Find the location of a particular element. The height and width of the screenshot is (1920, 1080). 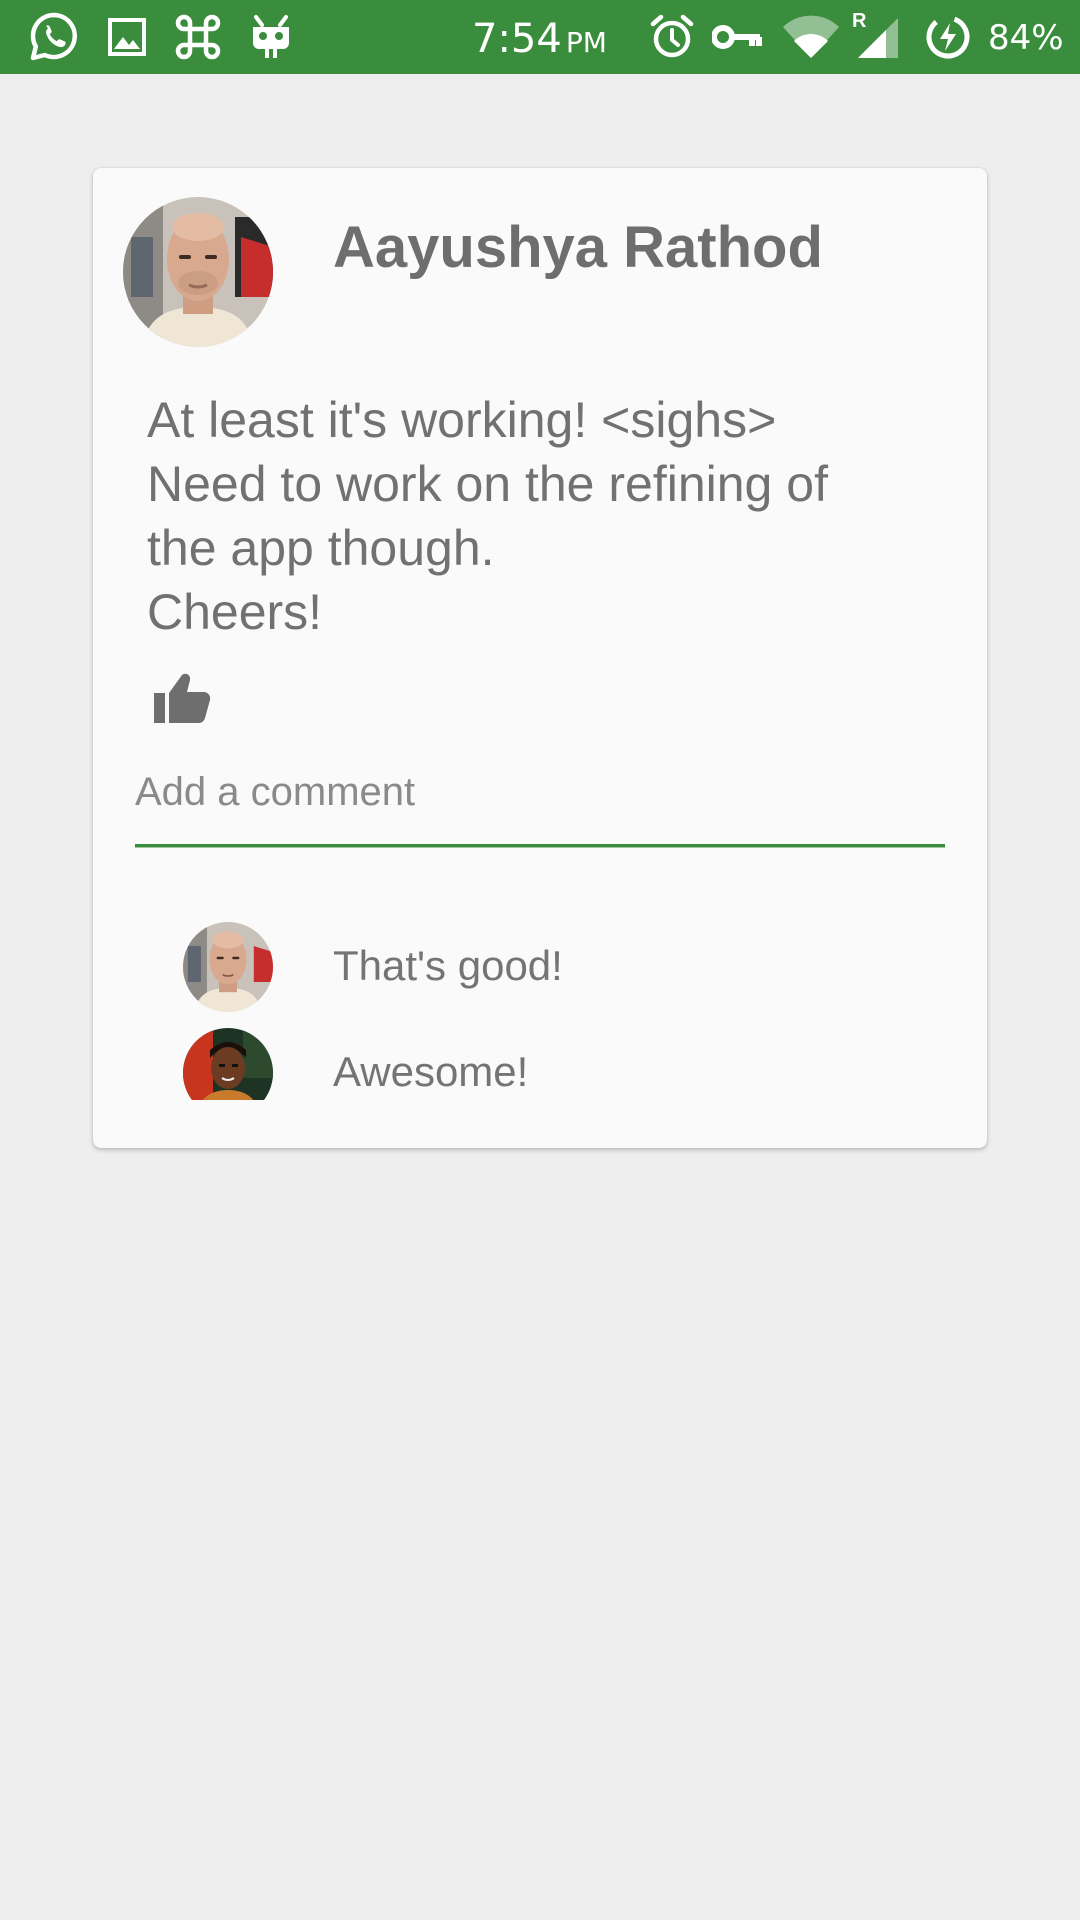

comment-text: That's good! is located at coordinates (448, 965).